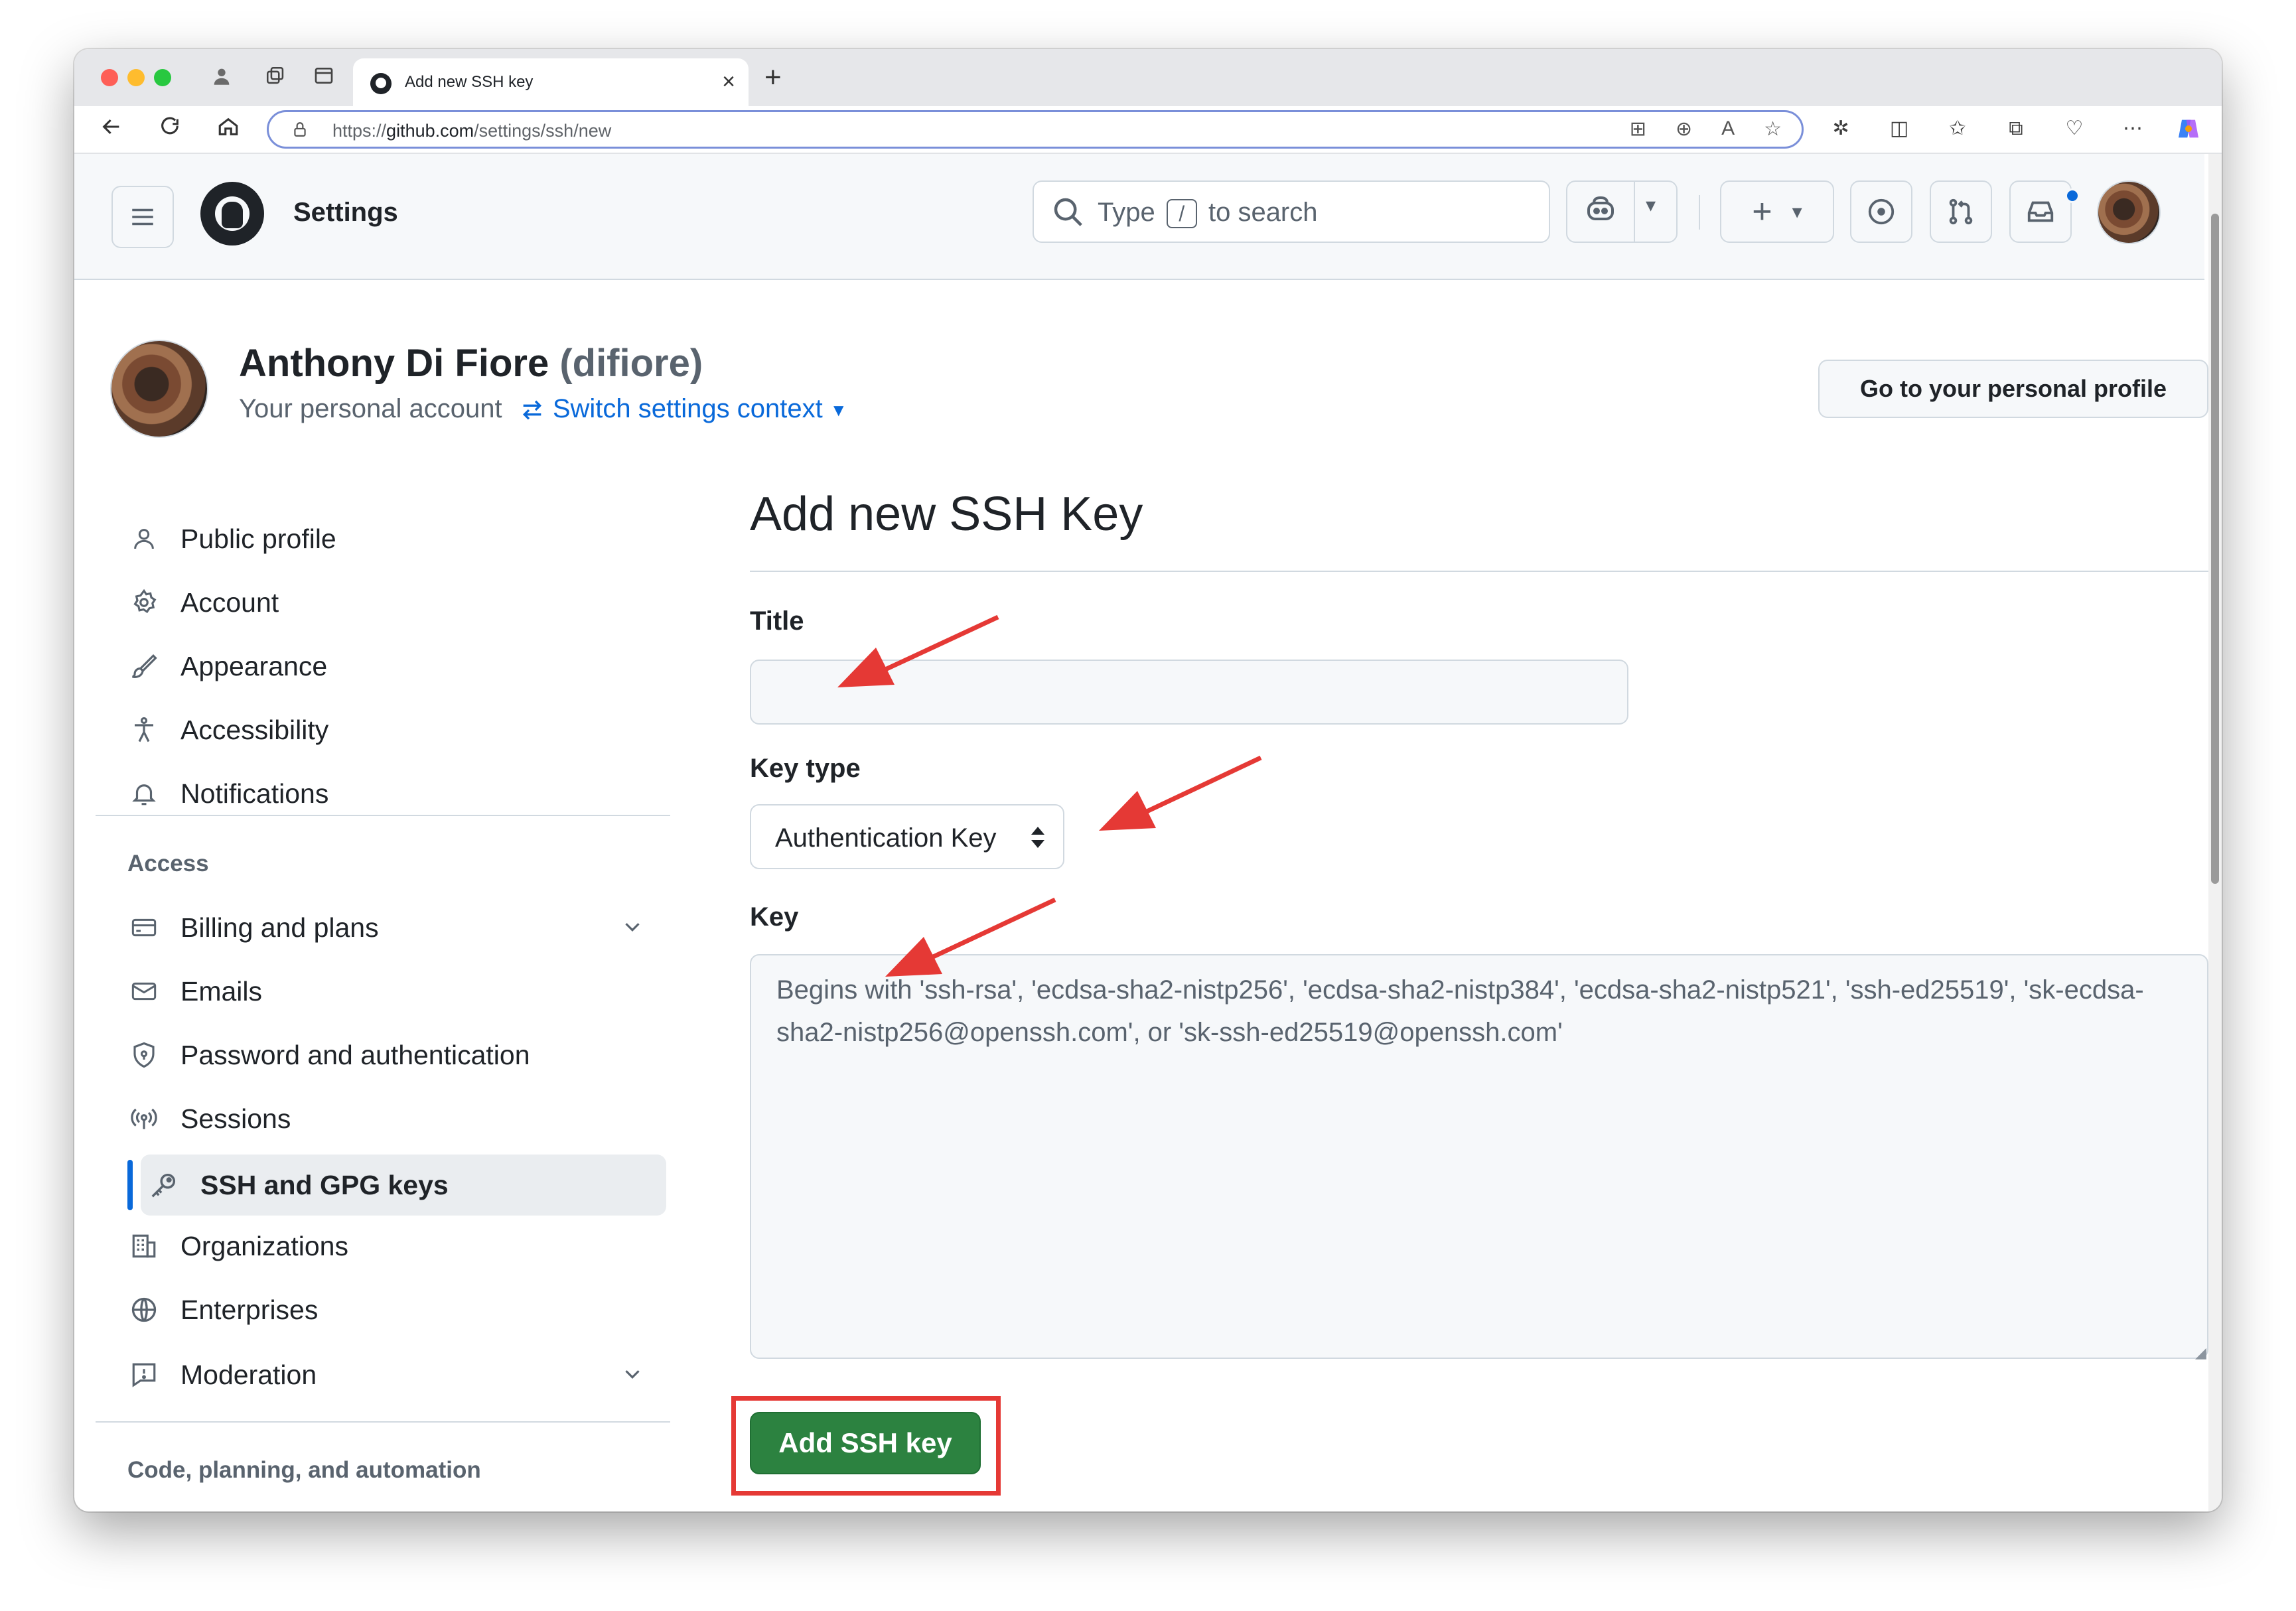 Image resolution: width=2296 pixels, height=1611 pixels. I want to click on annotation-arrows, so click(1049, 795).